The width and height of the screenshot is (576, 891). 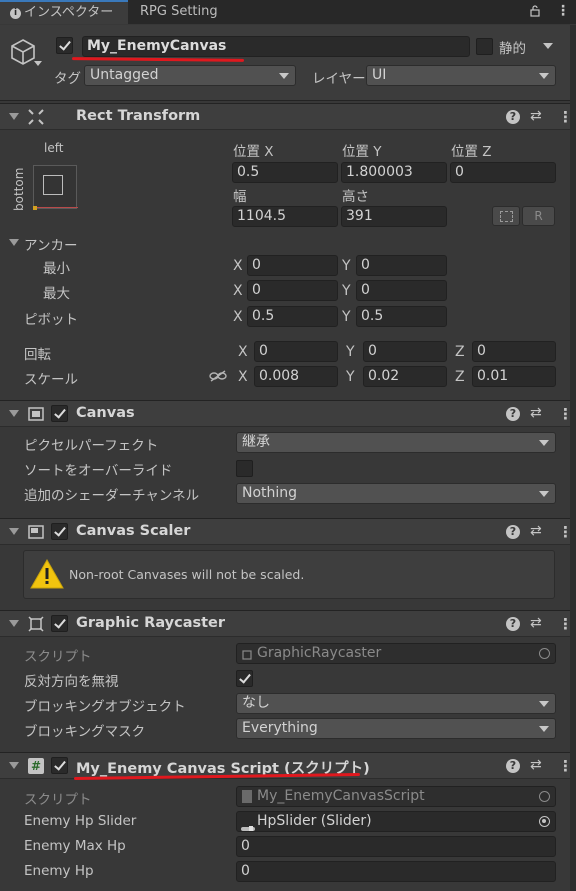 What do you see at coordinates (244, 678) in the screenshot?
I see `ignore-reversed-checkbox` at bounding box center [244, 678].